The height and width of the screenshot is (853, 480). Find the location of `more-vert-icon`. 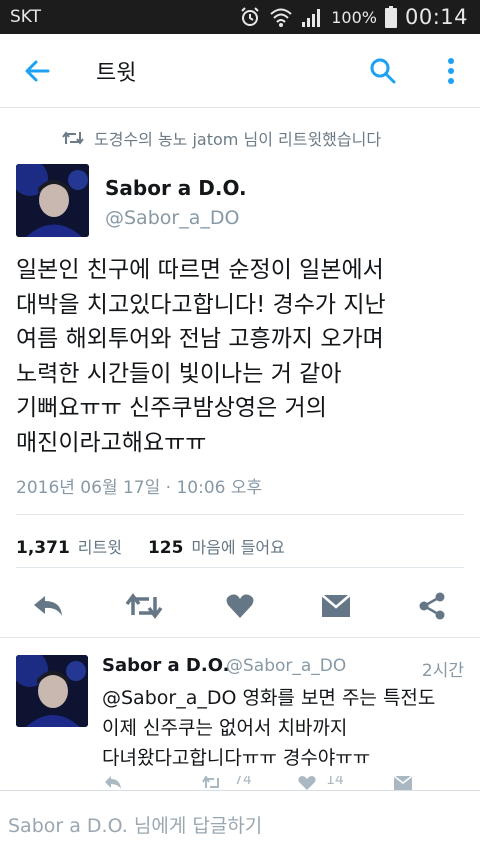

more-vert-icon is located at coordinates (451, 71).